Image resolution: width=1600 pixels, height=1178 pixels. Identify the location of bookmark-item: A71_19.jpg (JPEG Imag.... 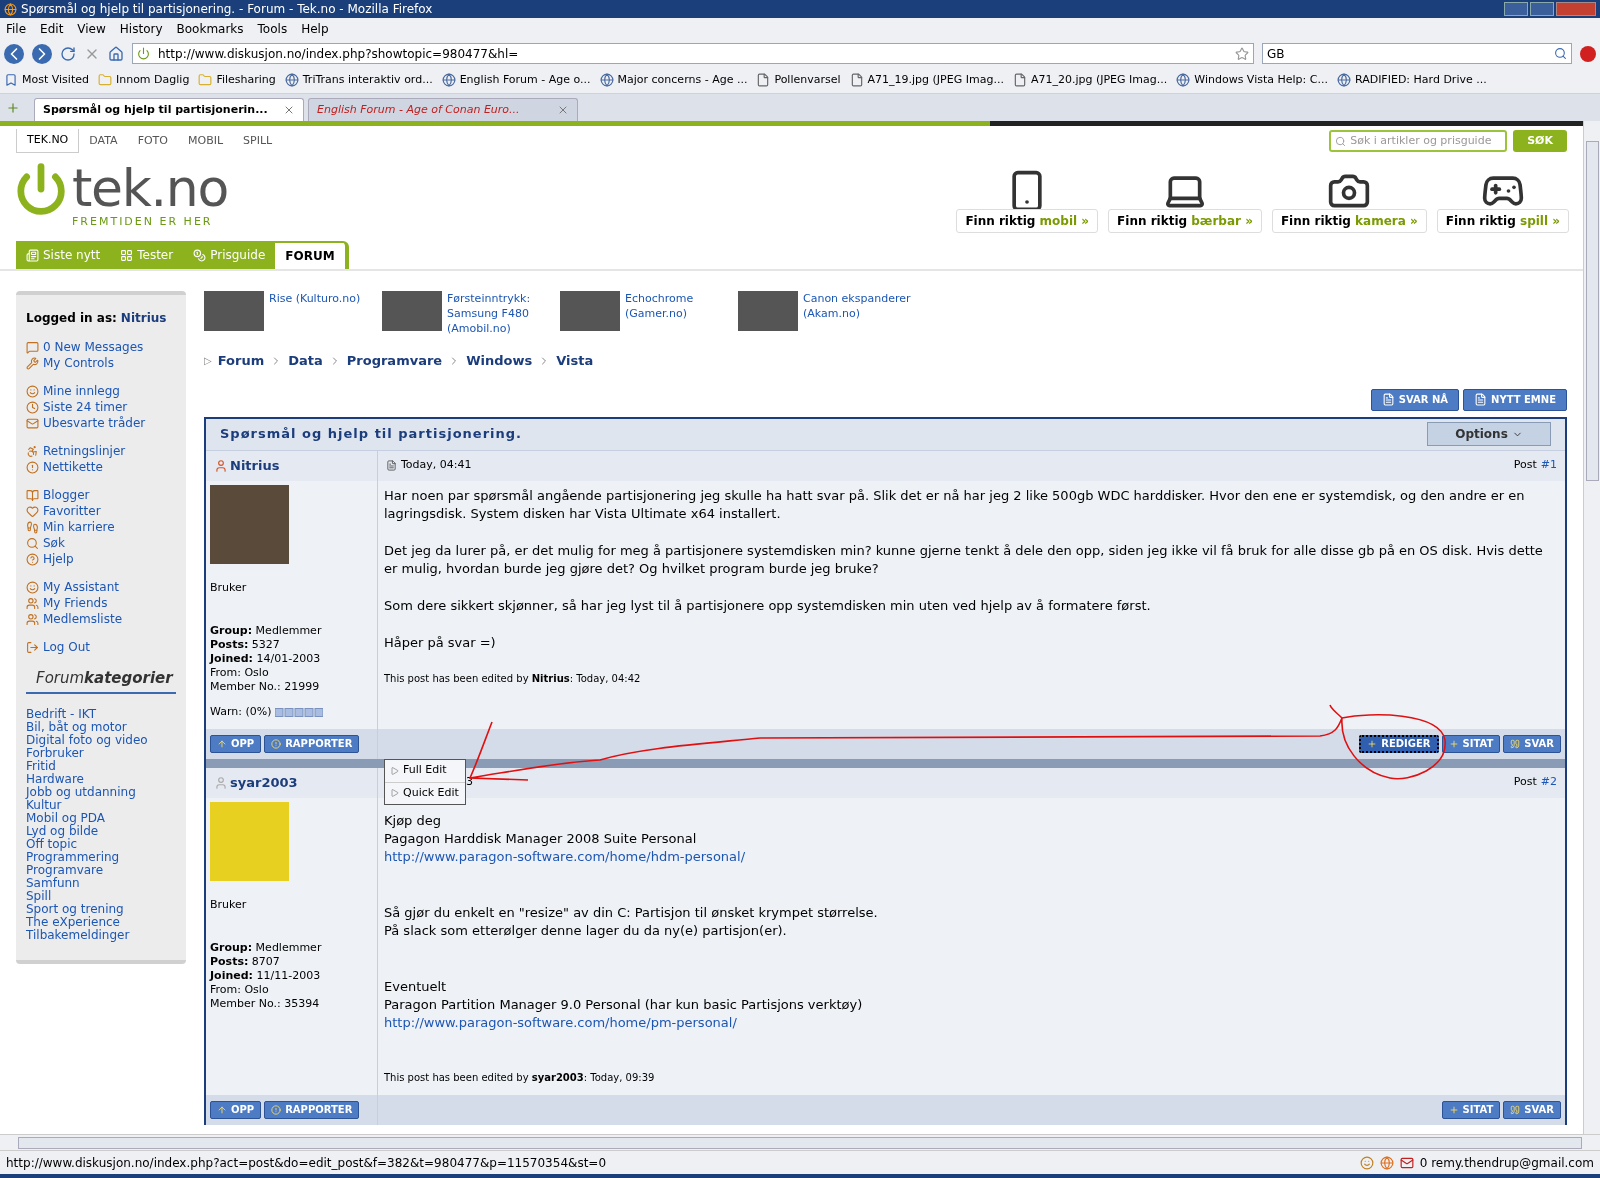
(926, 80).